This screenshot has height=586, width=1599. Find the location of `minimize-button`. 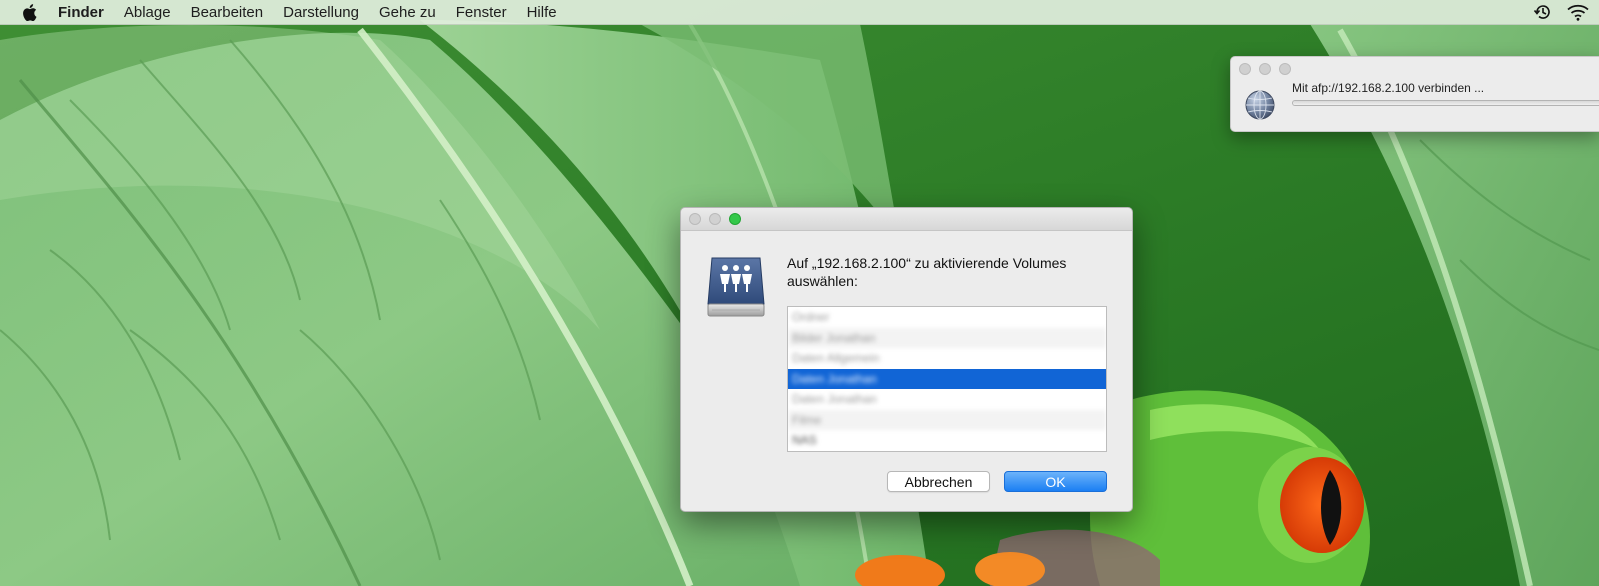

minimize-button is located at coordinates (1265, 69).